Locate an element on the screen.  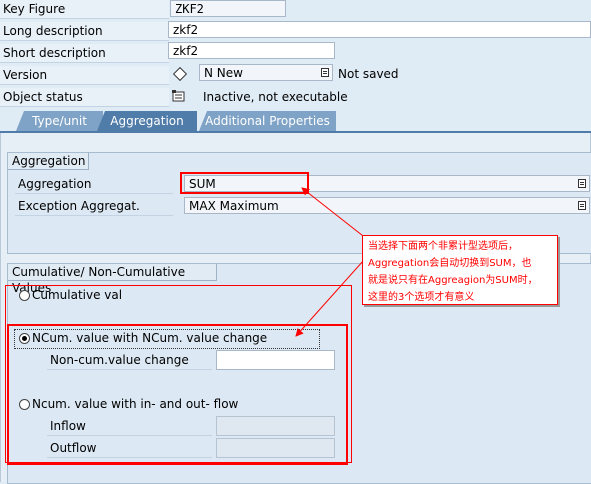
annotation-line-3: 就是说只有在Aggreagion为SUM时， is located at coordinates (453, 280).